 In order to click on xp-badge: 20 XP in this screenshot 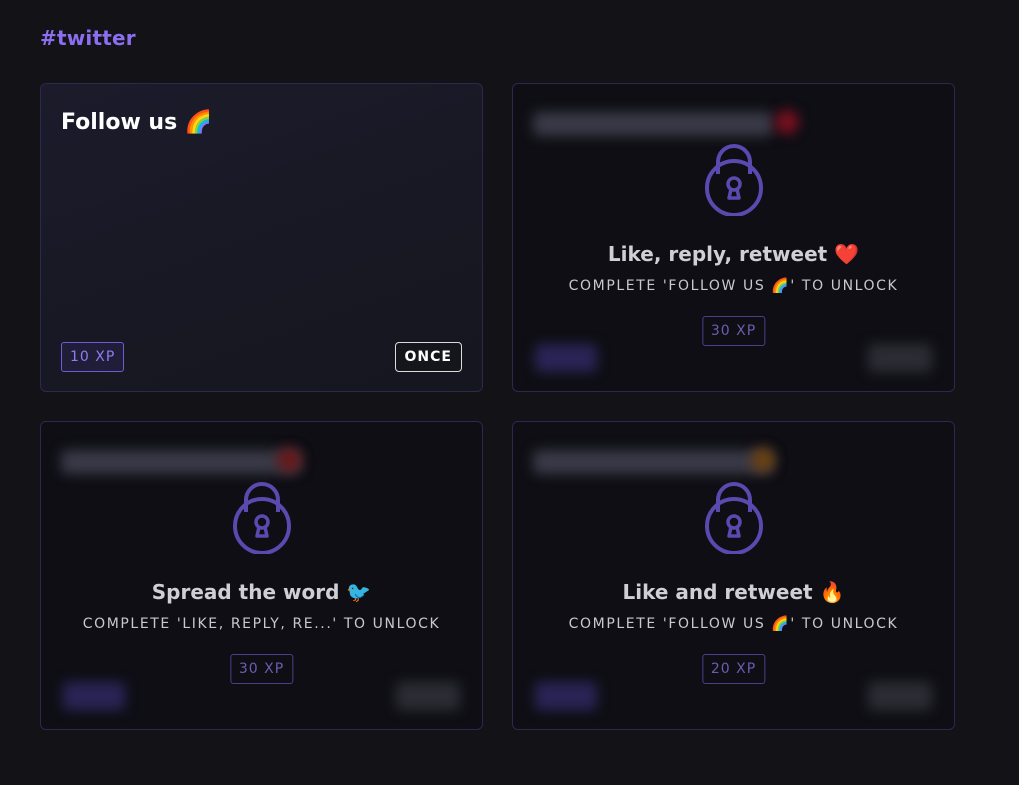, I will do `click(733, 669)`.